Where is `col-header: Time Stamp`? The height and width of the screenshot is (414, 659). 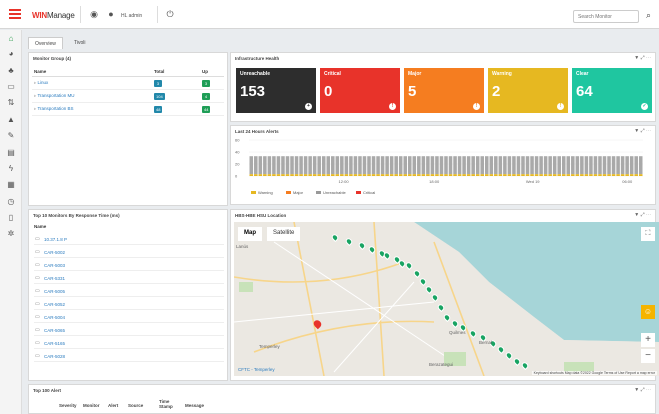 col-header: Time Stamp is located at coordinates (166, 404).